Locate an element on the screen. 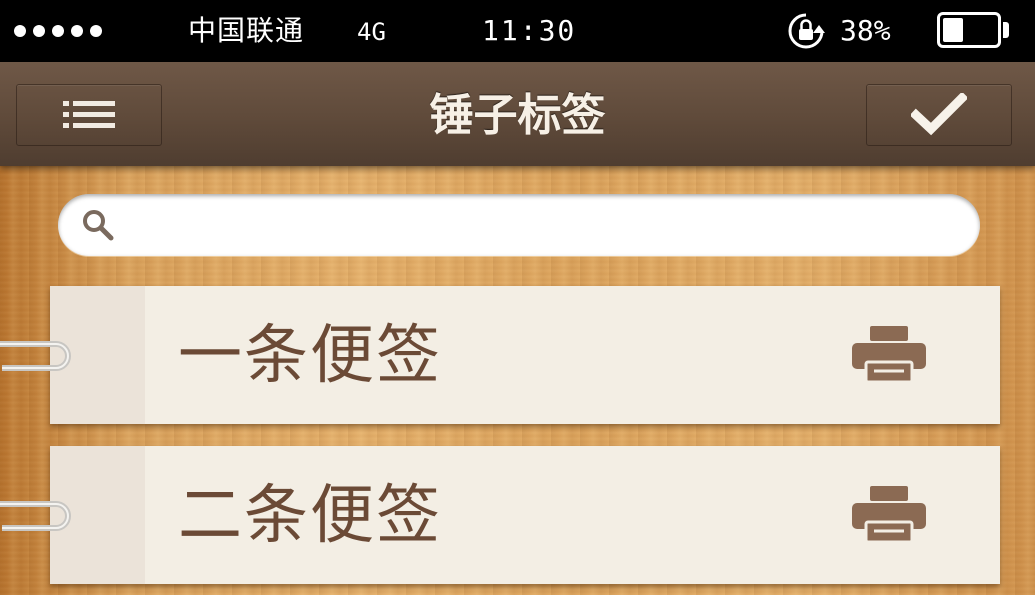 The height and width of the screenshot is (595, 1035). note-title: 二条便签 is located at coordinates (310, 516).